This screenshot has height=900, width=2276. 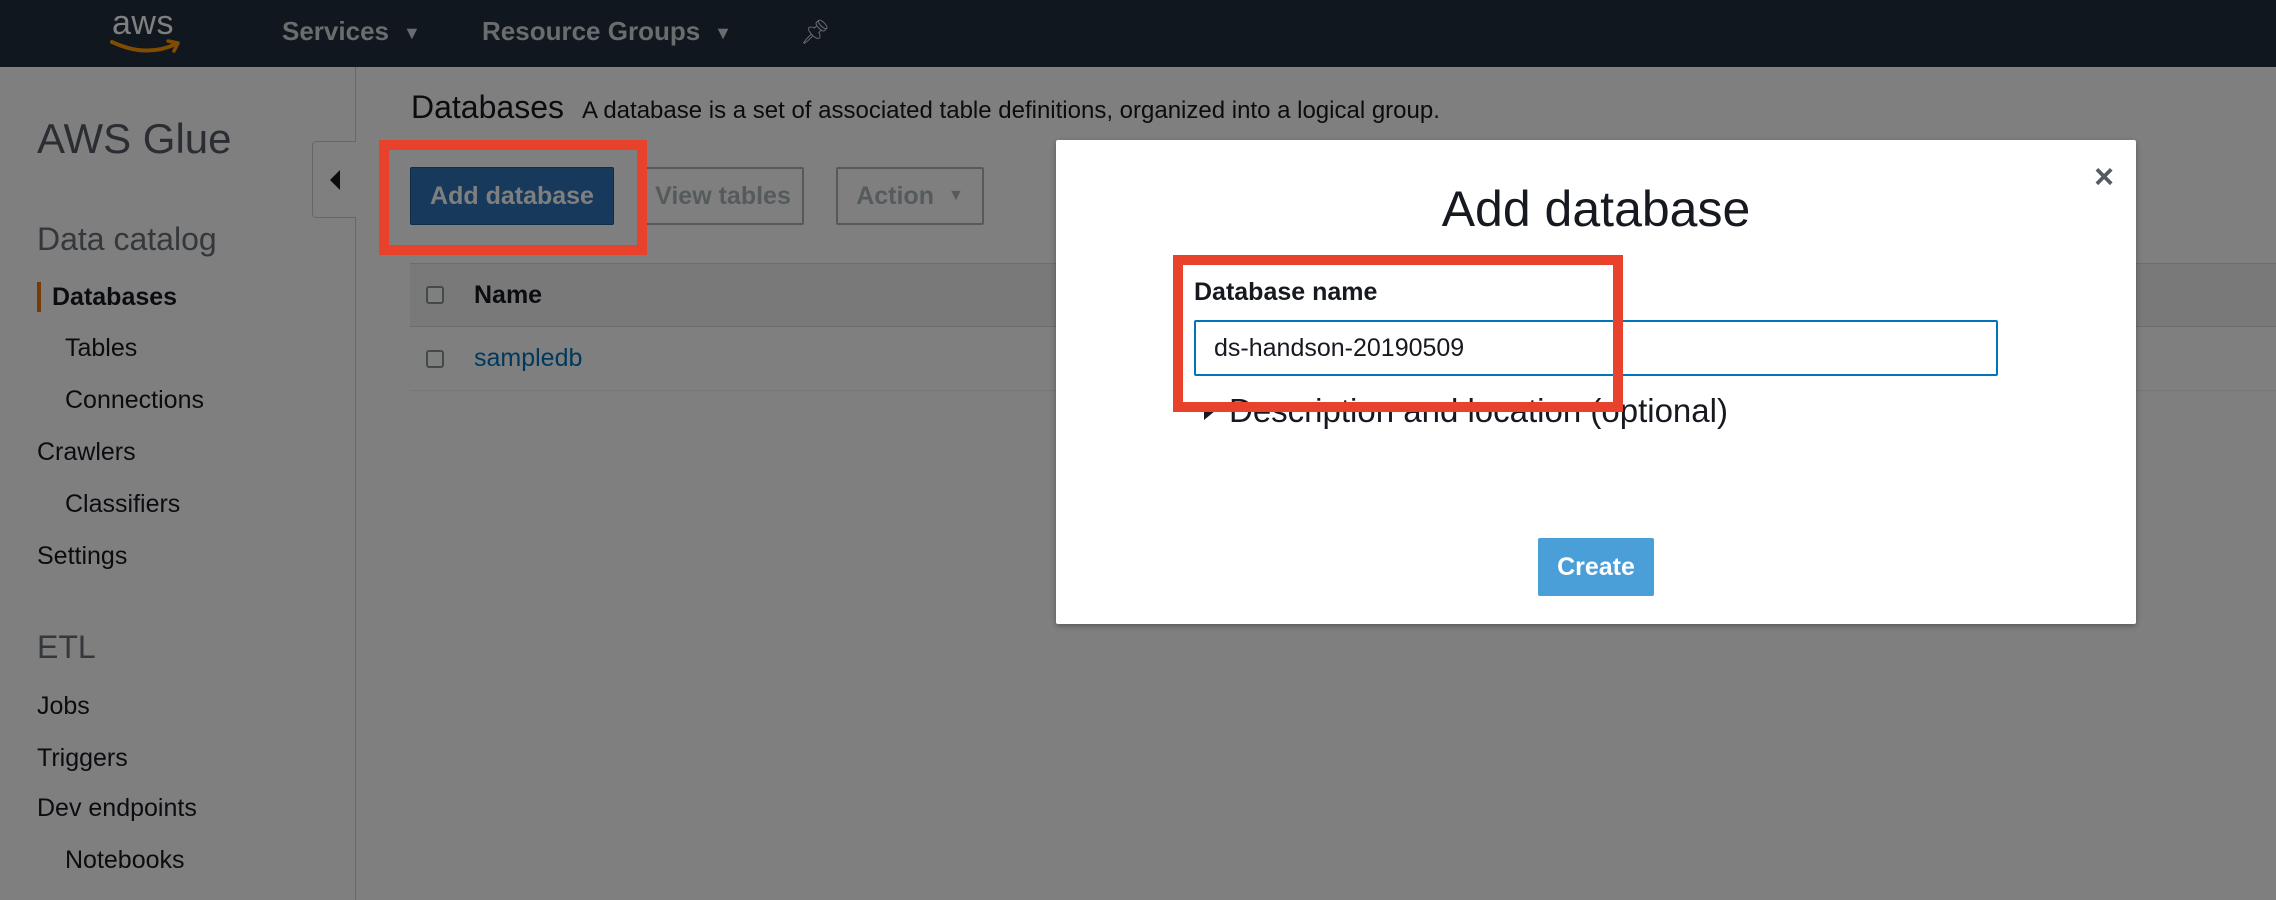 What do you see at coordinates (1209, 411) in the screenshot?
I see `caret-right-icon` at bounding box center [1209, 411].